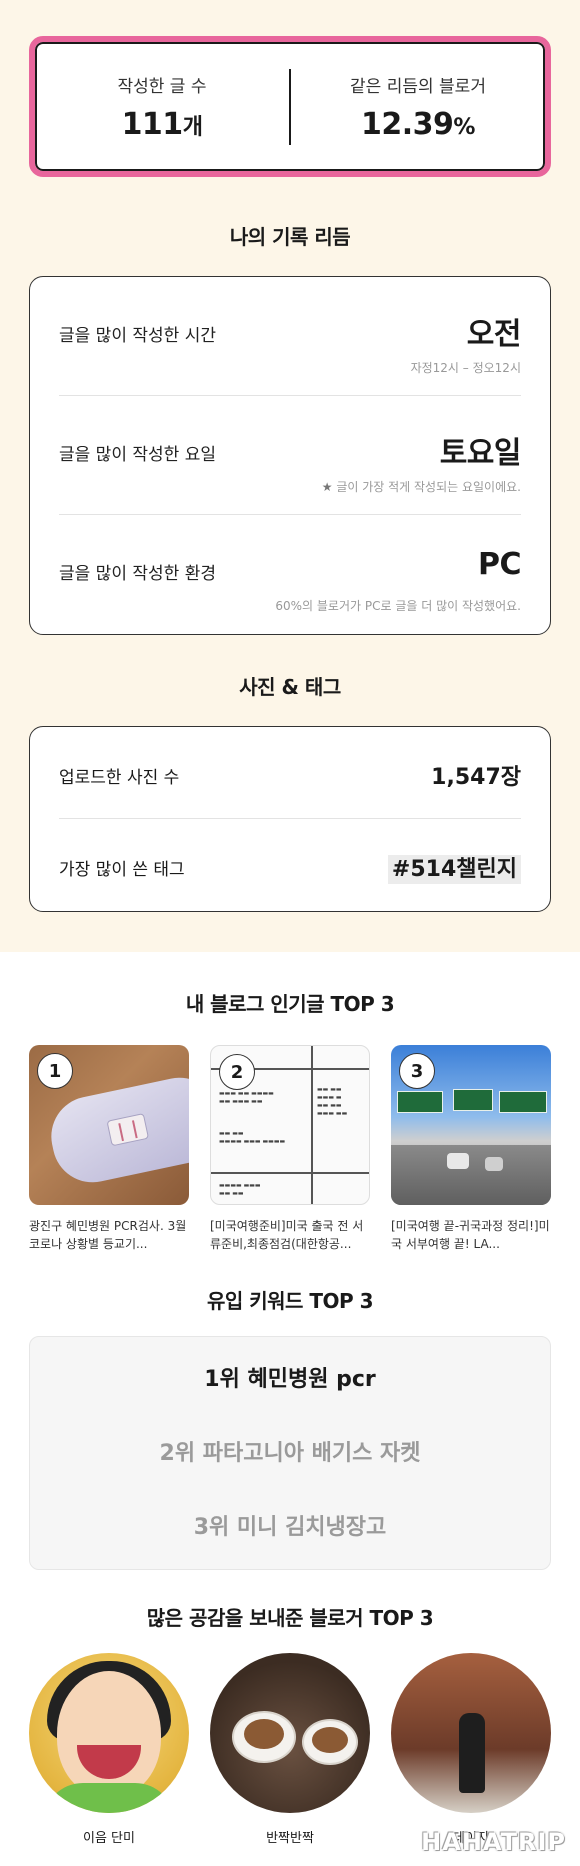 Image resolution: width=580 pixels, height=1866 pixels. What do you see at coordinates (137, 336) in the screenshot?
I see `rhythm-time-label: 글을 많이 작성한 시간` at bounding box center [137, 336].